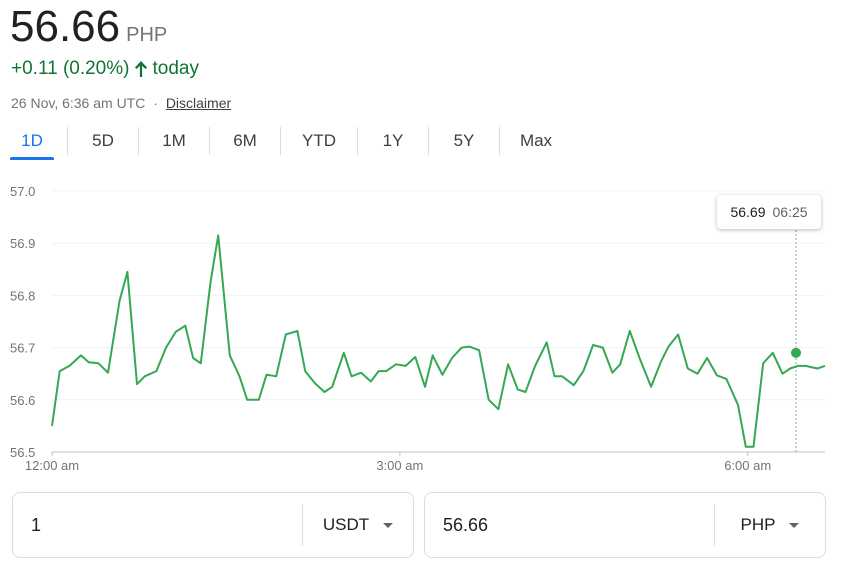 The width and height of the screenshot is (868, 562). Describe the element at coordinates (65, 26) in the screenshot. I see `current-price: 56.66` at that location.